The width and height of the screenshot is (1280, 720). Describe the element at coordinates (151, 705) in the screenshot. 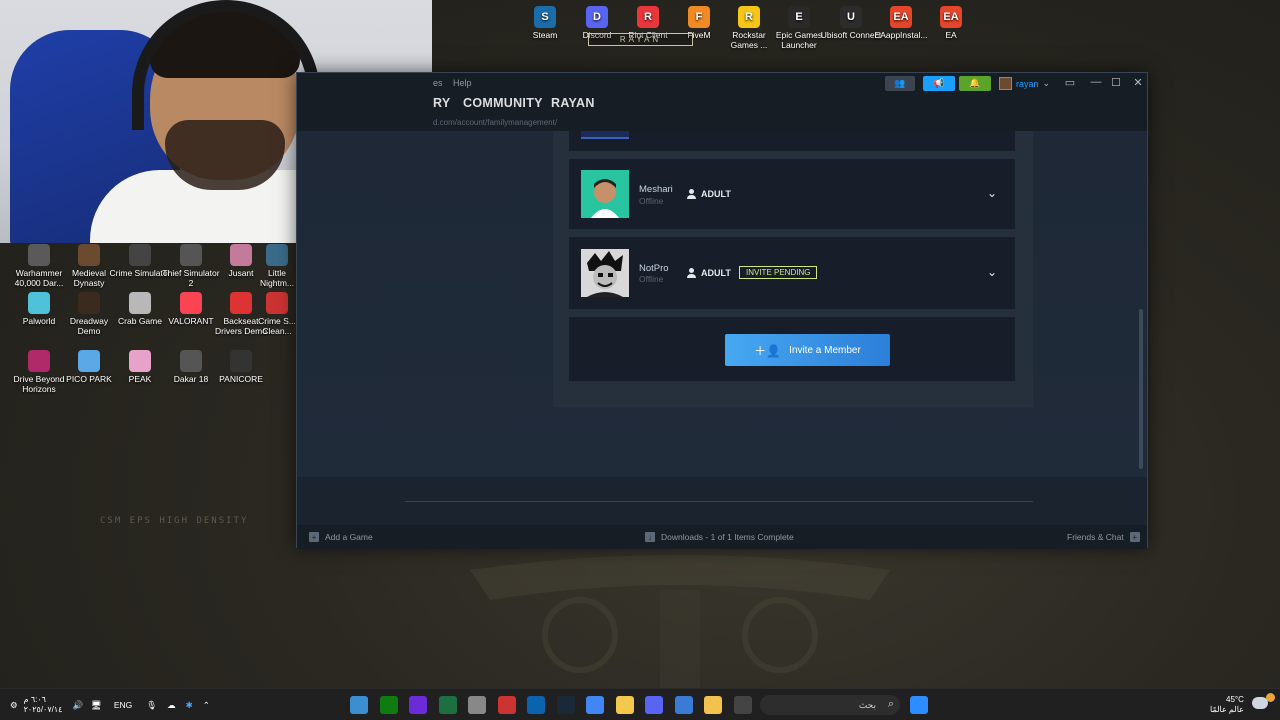

I see `microphone-icon: 🎙` at that location.